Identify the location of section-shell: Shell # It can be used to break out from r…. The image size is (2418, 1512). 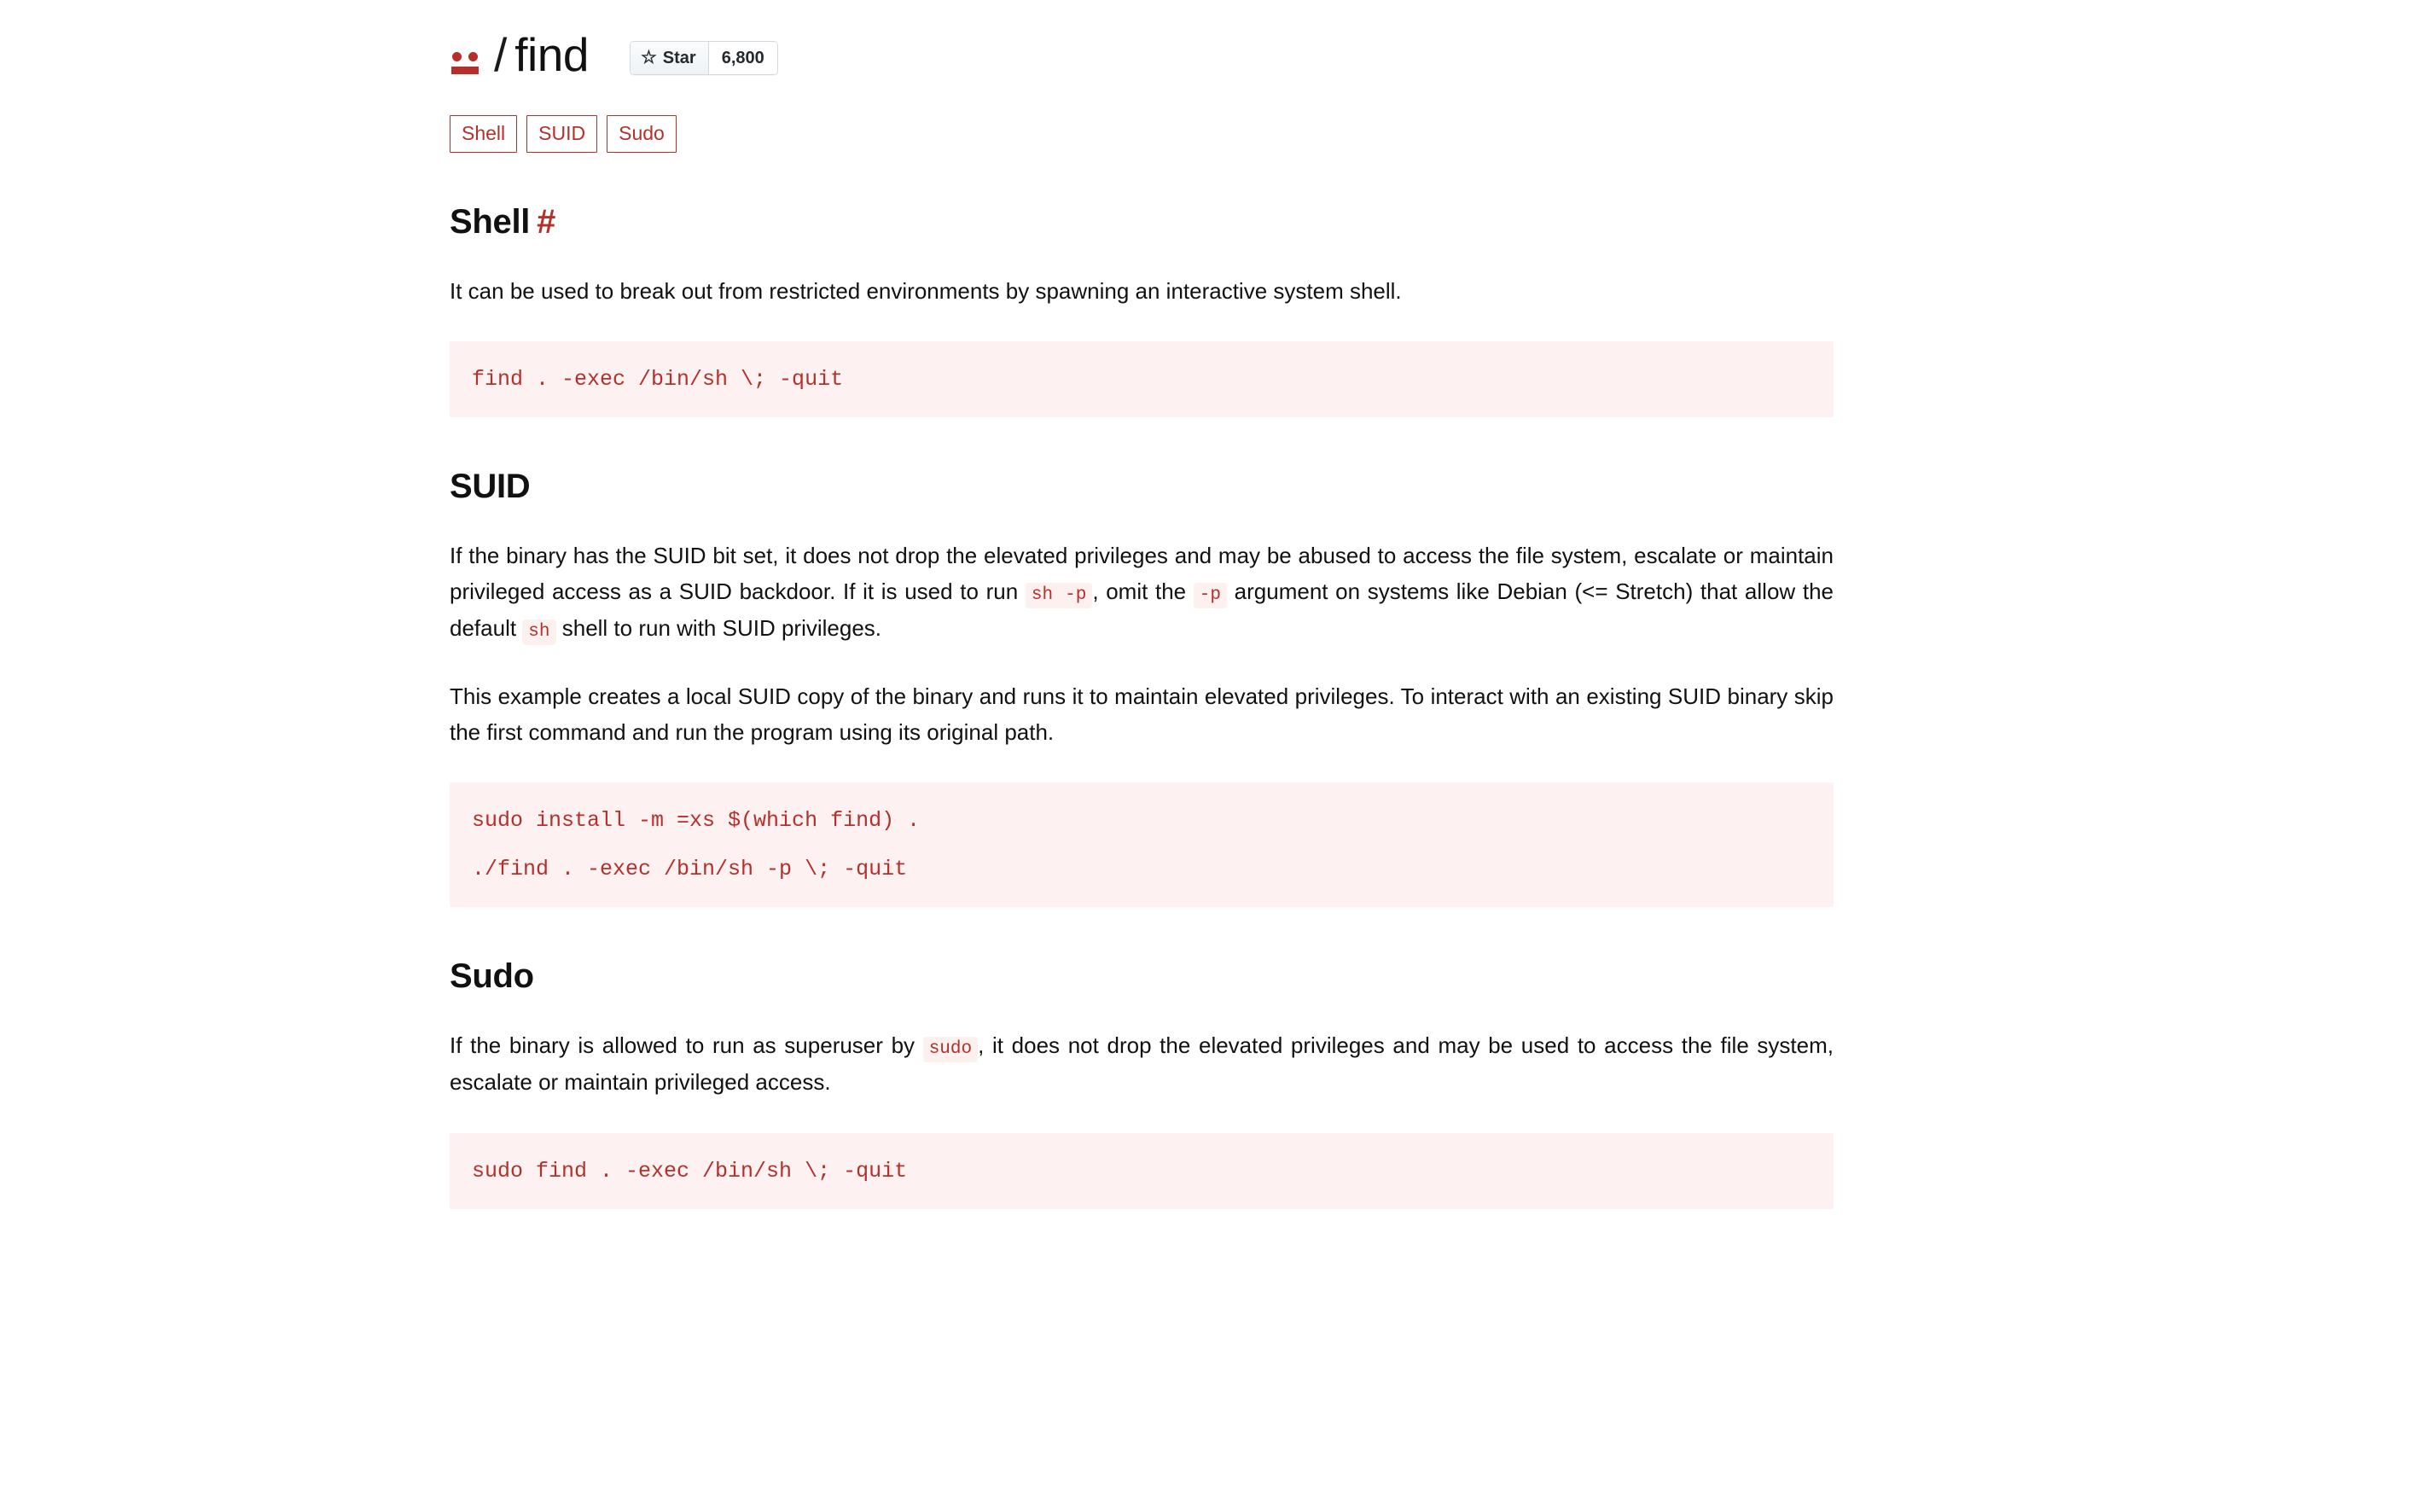
(1142, 310).